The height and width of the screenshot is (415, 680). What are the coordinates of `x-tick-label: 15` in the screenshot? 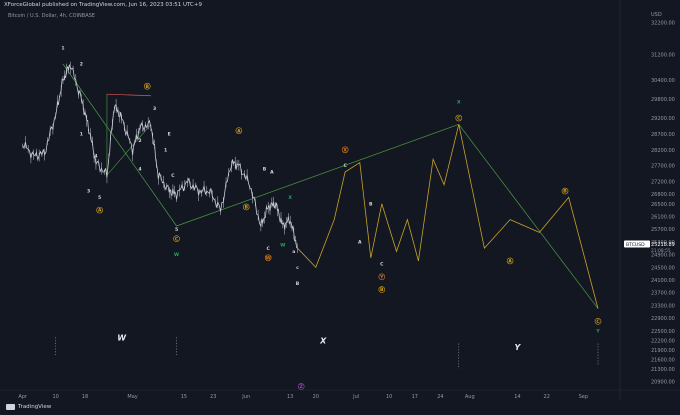 It's located at (184, 397).